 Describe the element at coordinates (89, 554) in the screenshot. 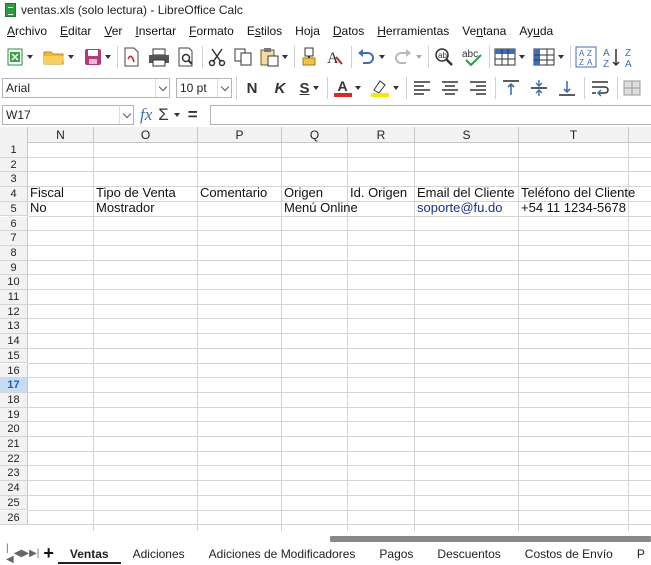

I see `sheet-tab: Ventas` at that location.